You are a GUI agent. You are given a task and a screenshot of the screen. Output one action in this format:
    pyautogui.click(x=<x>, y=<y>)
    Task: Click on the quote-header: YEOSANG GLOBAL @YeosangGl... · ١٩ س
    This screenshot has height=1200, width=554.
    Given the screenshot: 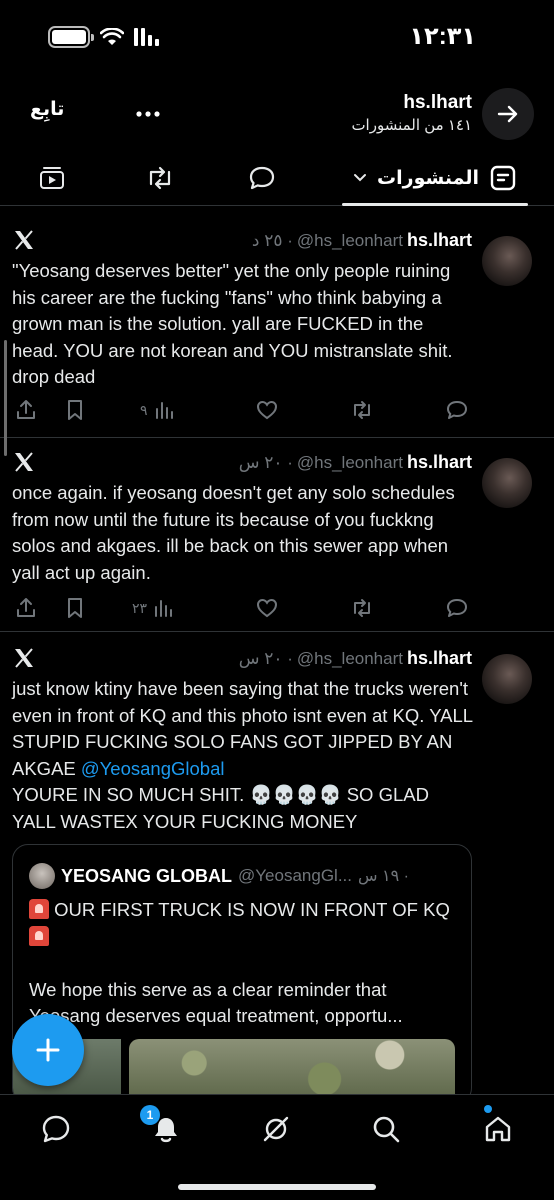 What is the action you would take?
    pyautogui.click(x=244, y=876)
    